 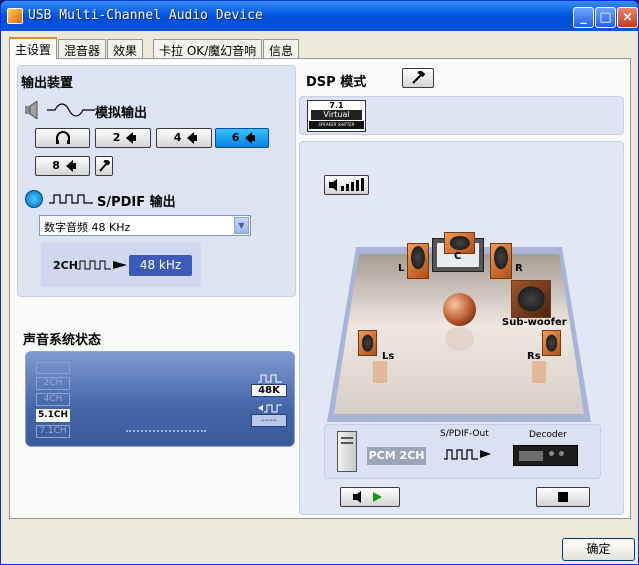 I want to click on tab-effects: 效果, so click(x=125, y=48).